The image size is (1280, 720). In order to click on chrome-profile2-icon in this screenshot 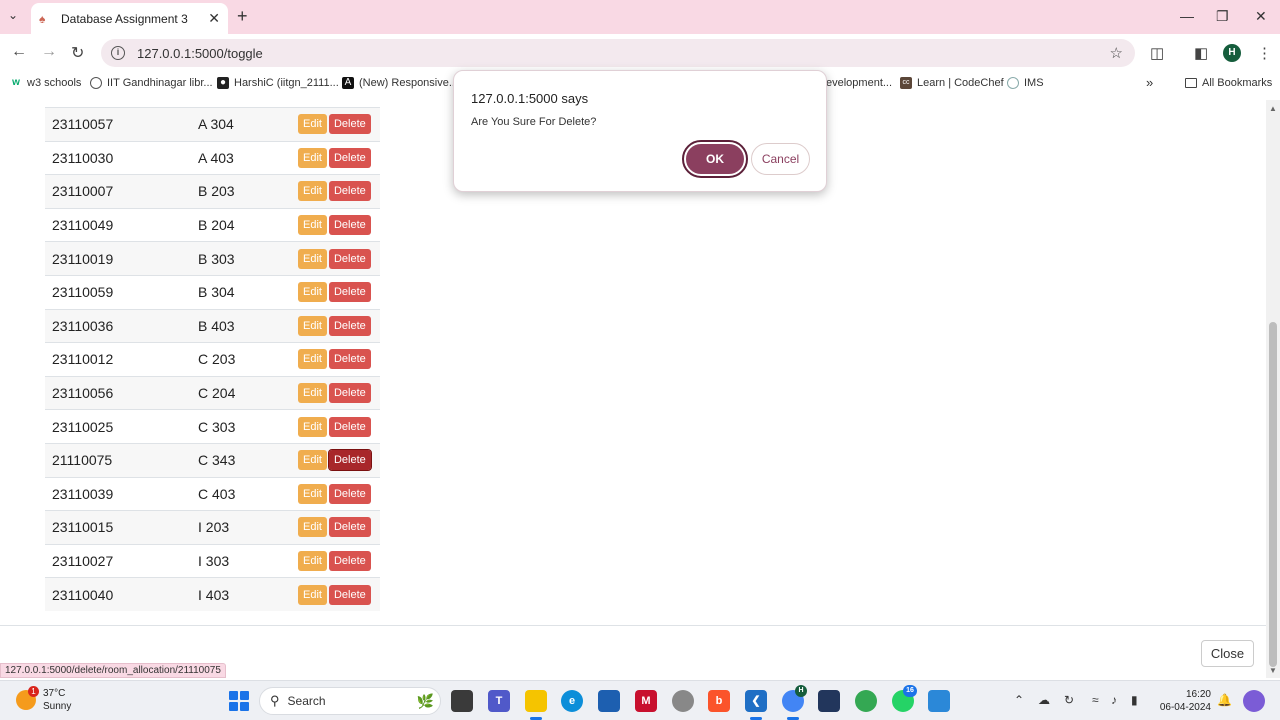, I will do `click(866, 701)`.